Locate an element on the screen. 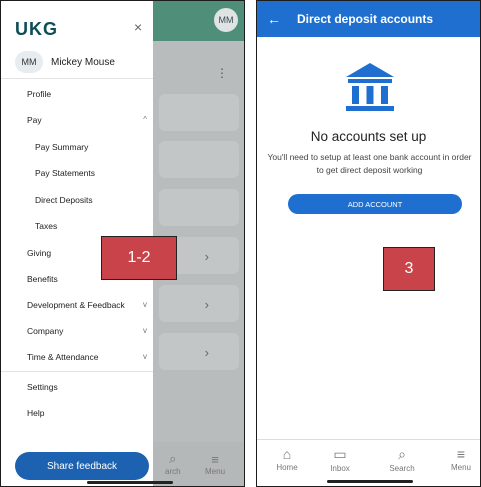 The width and height of the screenshot is (481, 487). step-callout-3: 3 is located at coordinates (409, 269).